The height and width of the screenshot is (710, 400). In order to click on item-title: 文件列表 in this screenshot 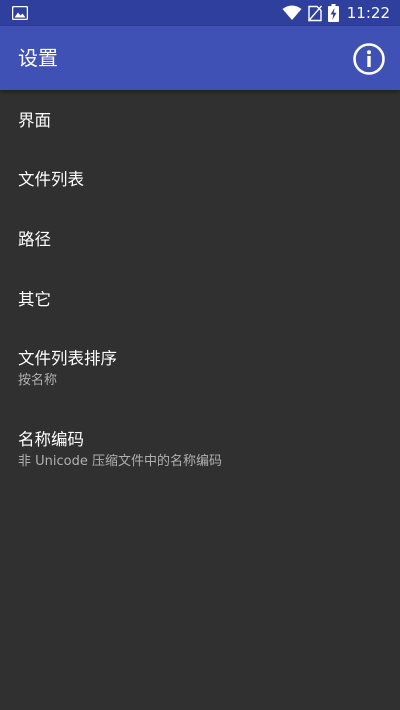, I will do `click(51, 179)`.